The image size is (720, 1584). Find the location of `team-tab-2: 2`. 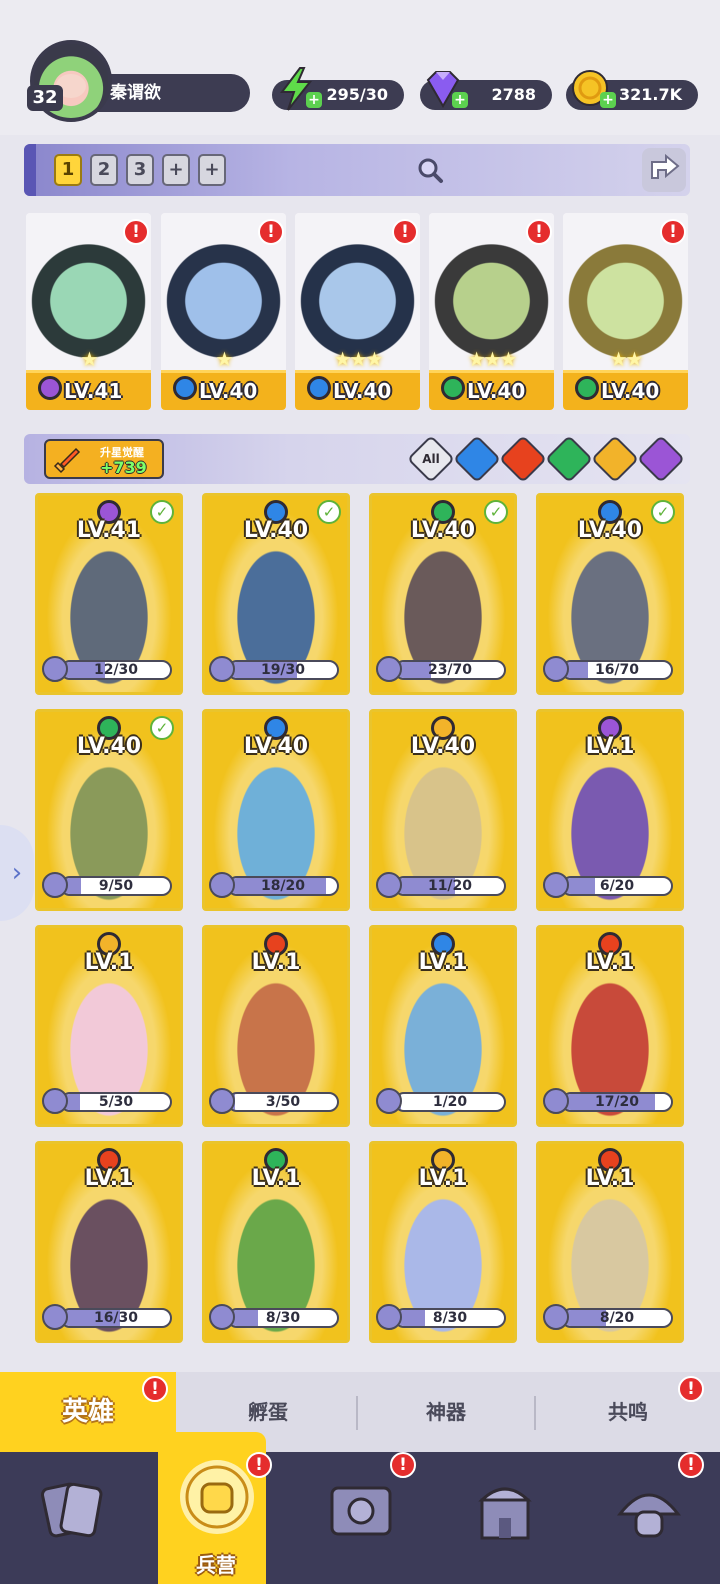

team-tab-2: 2 is located at coordinates (104, 170).